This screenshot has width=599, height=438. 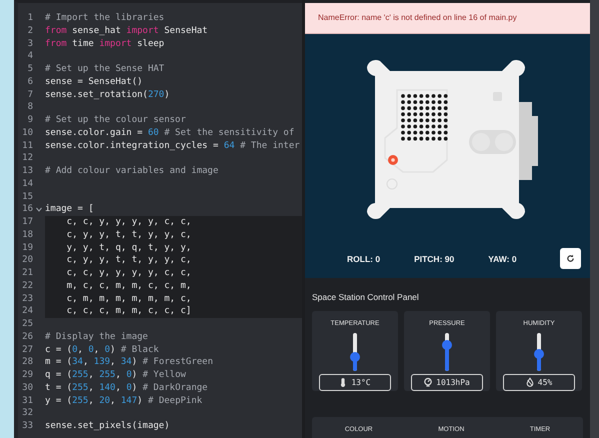 I want to click on thermometer-icon, so click(x=343, y=382).